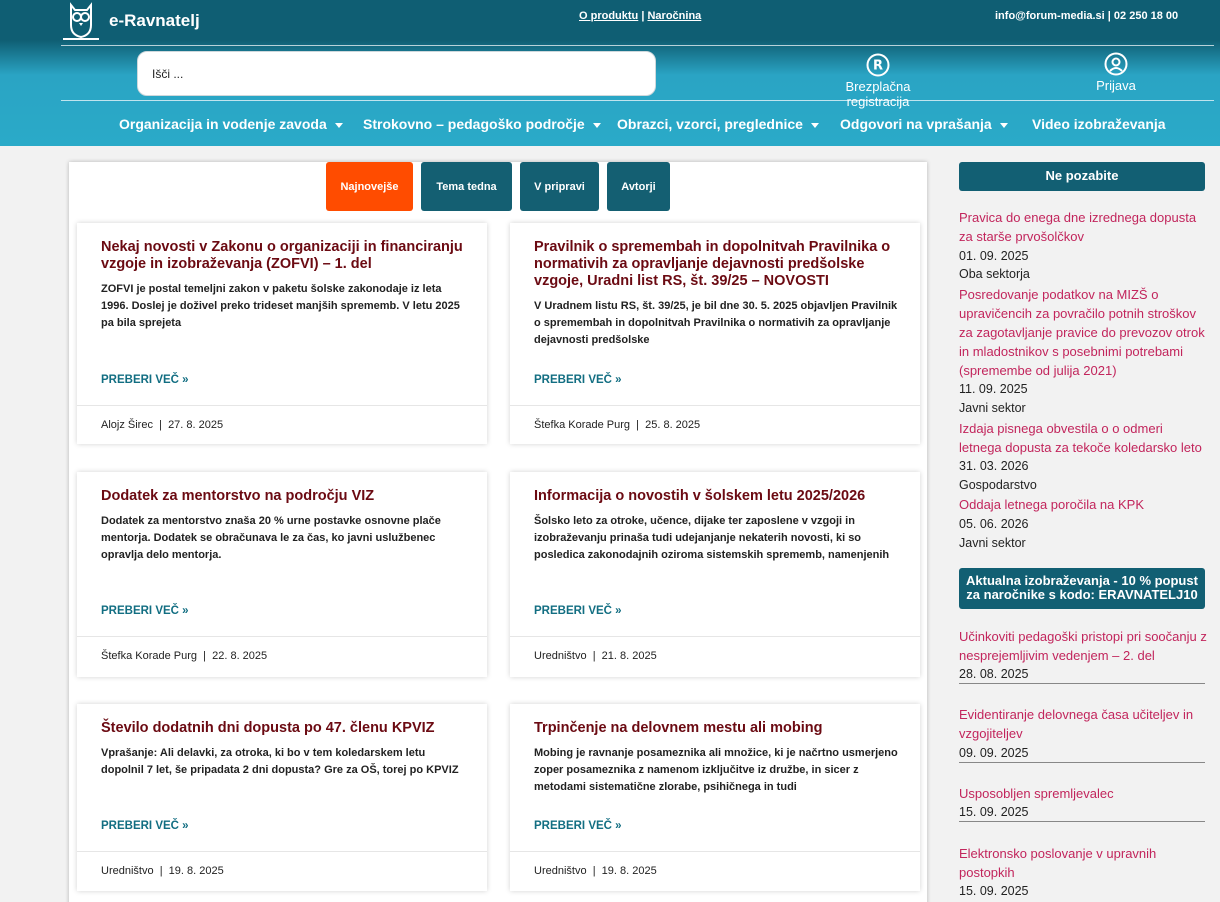  What do you see at coordinates (673, 425) in the screenshot?
I see `article-date: 25. 8. 2025` at bounding box center [673, 425].